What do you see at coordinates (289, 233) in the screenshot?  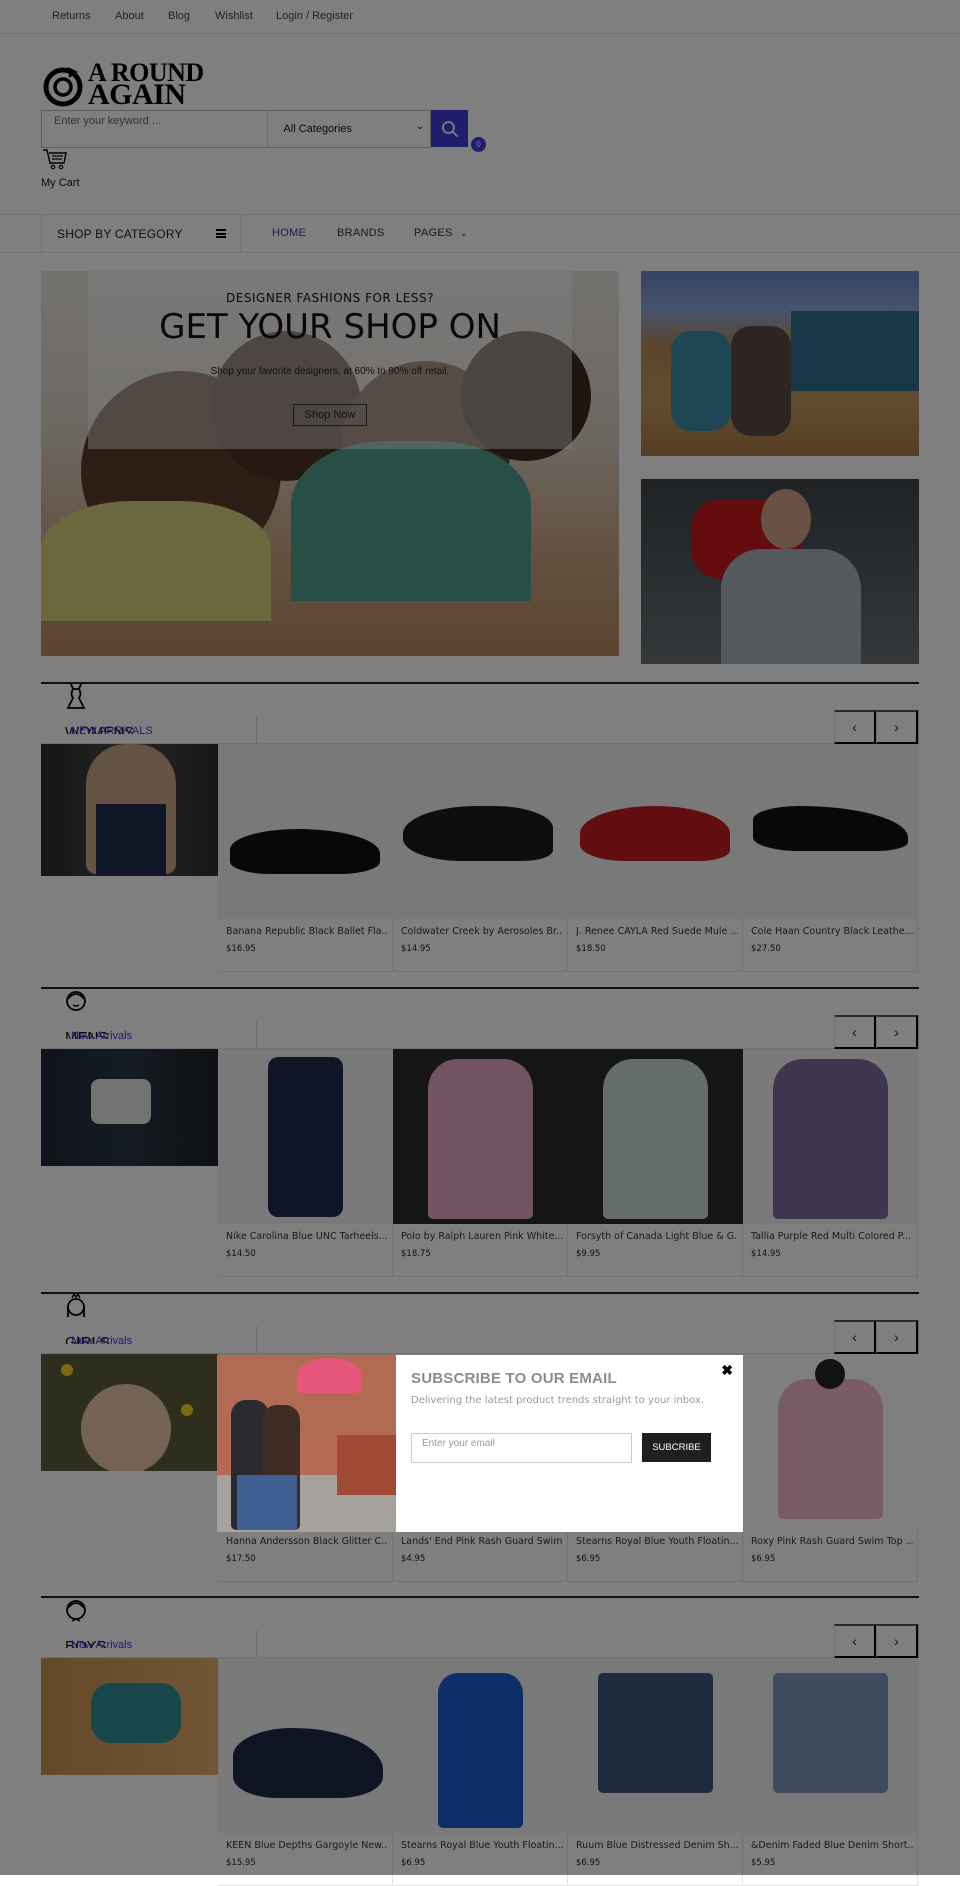 I see `nav-home: HOME` at bounding box center [289, 233].